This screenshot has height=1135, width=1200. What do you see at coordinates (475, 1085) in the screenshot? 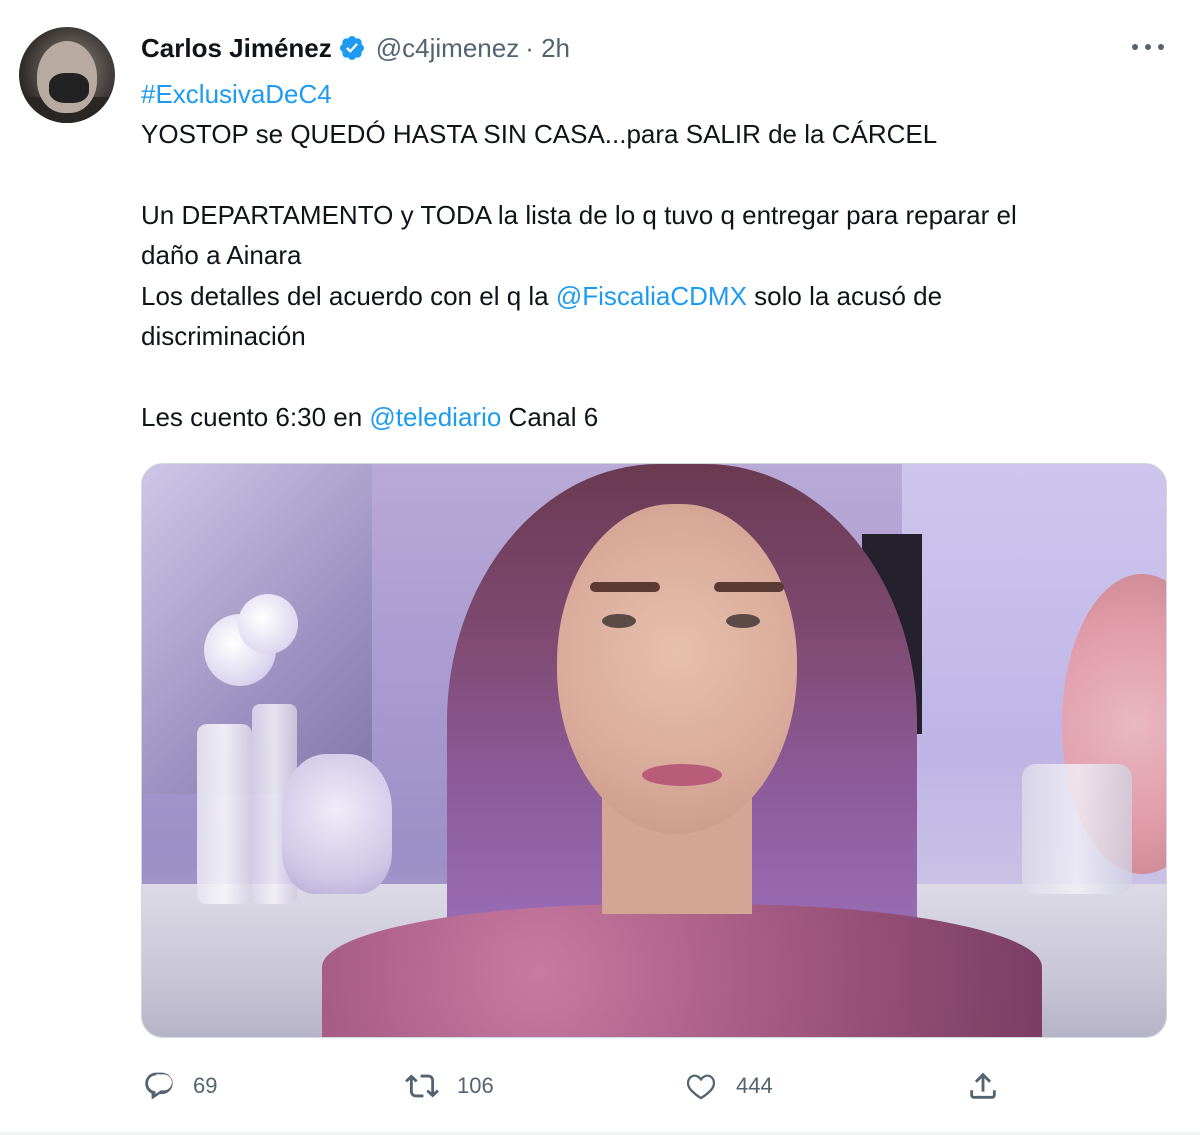
I see `retweet-count: 106` at bounding box center [475, 1085].